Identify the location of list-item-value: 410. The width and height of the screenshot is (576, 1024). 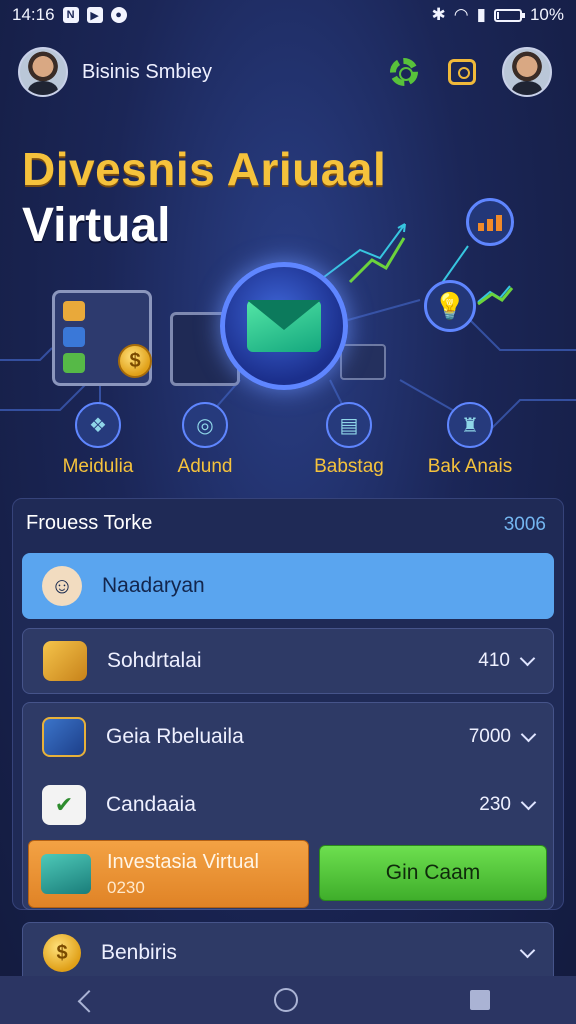
(494, 660).